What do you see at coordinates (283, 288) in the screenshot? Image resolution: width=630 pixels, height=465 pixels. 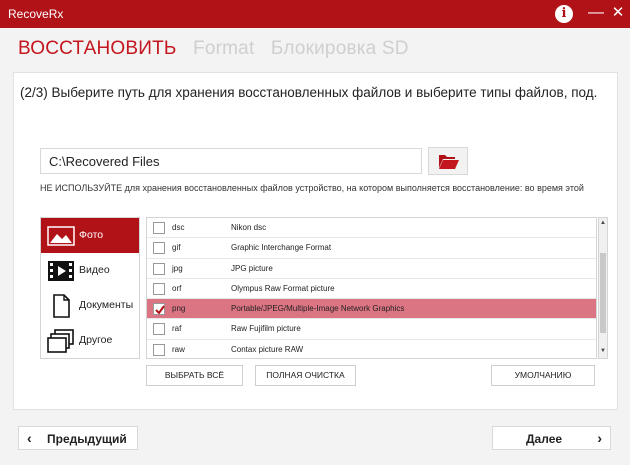 I see `file-type-description: Olympus Raw Format picture` at bounding box center [283, 288].